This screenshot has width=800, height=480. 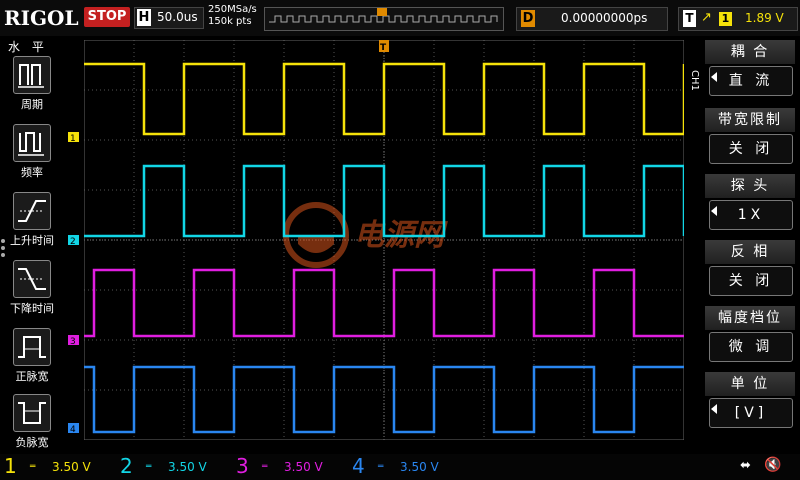 I want to click on volts-div-menu-item: 幅度档位 微 调, so click(x=750, y=336).